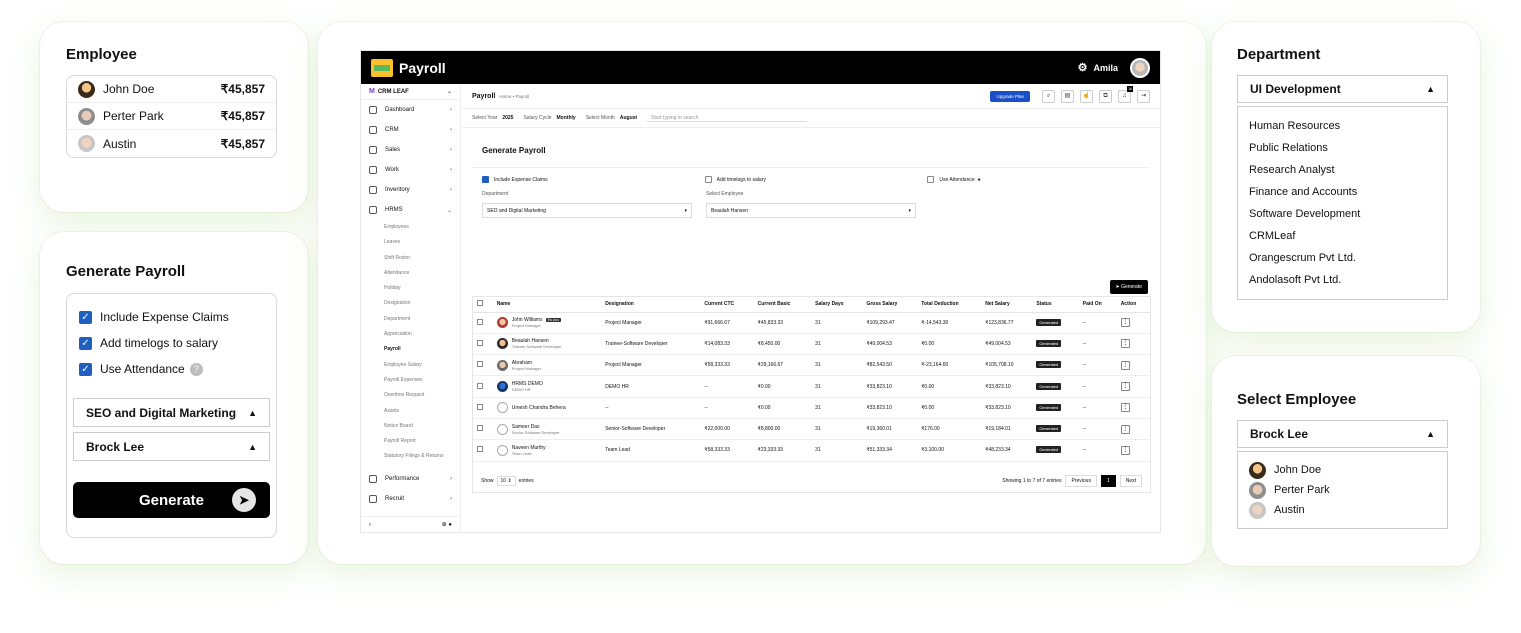 Image resolution: width=1521 pixels, height=633 pixels. What do you see at coordinates (410, 130) in the screenshot?
I see `sidebar-item-crm: CRM ›` at bounding box center [410, 130].